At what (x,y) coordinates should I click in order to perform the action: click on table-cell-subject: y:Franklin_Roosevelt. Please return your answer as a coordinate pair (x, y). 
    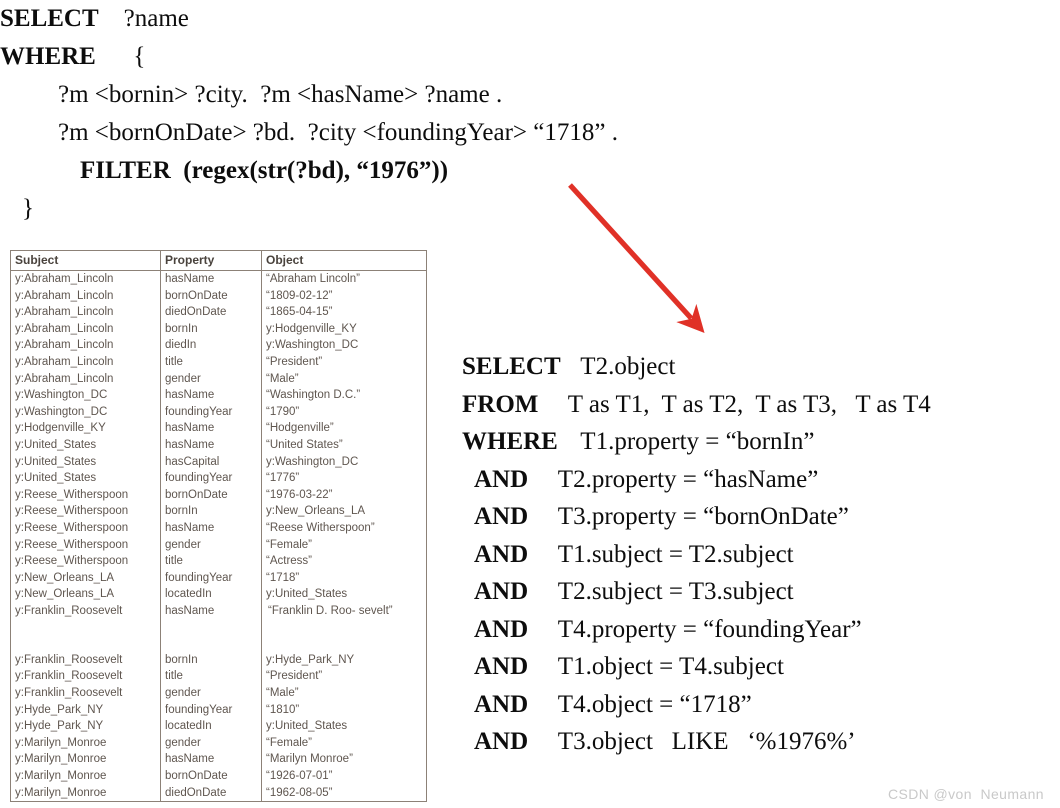
    Looking at the image, I should click on (85, 627).